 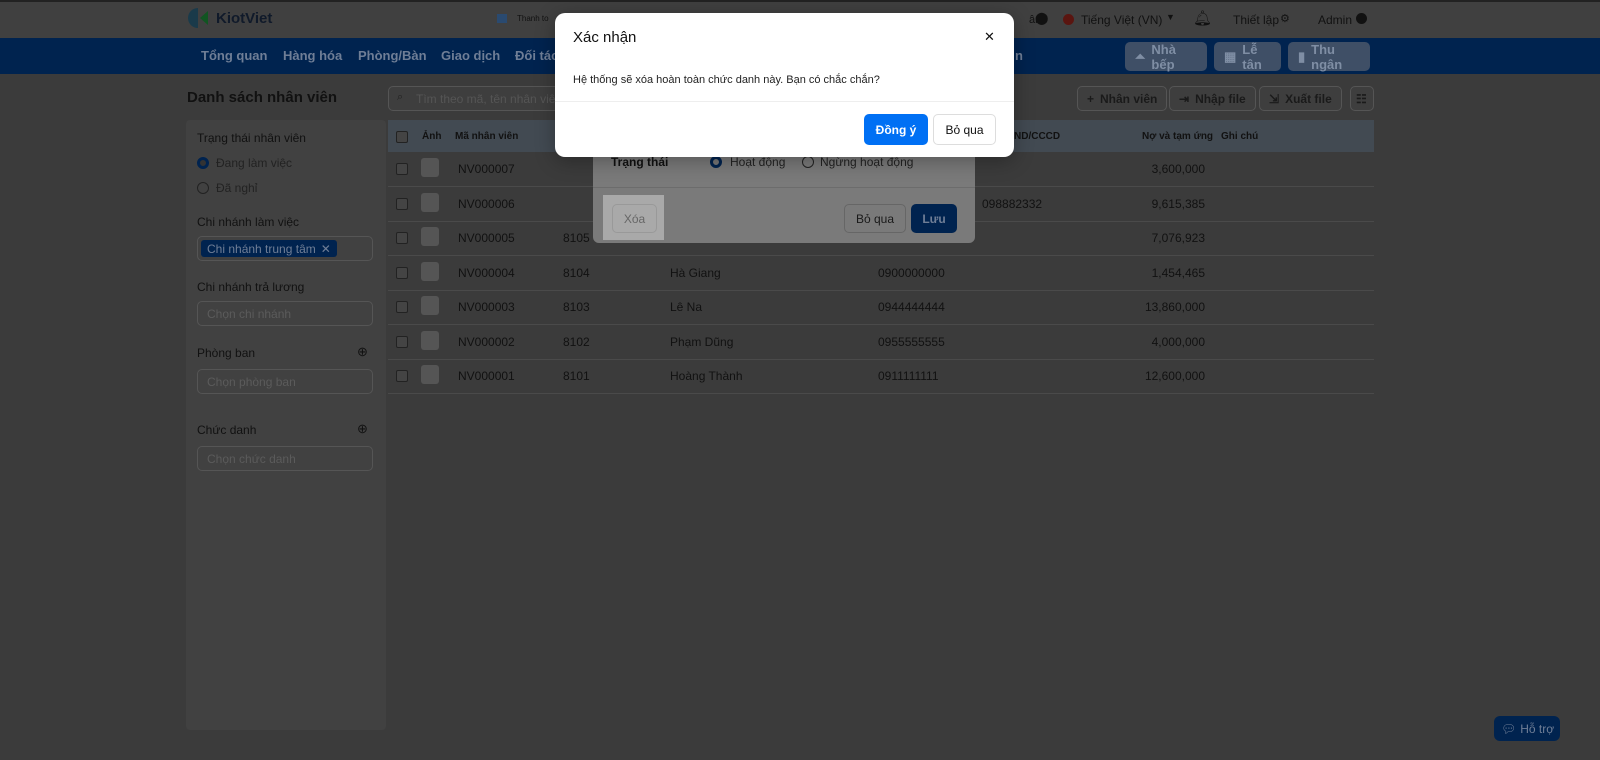 What do you see at coordinates (248, 222) in the screenshot?
I see `branch-filter-label: Chi nhánh làm việc` at bounding box center [248, 222].